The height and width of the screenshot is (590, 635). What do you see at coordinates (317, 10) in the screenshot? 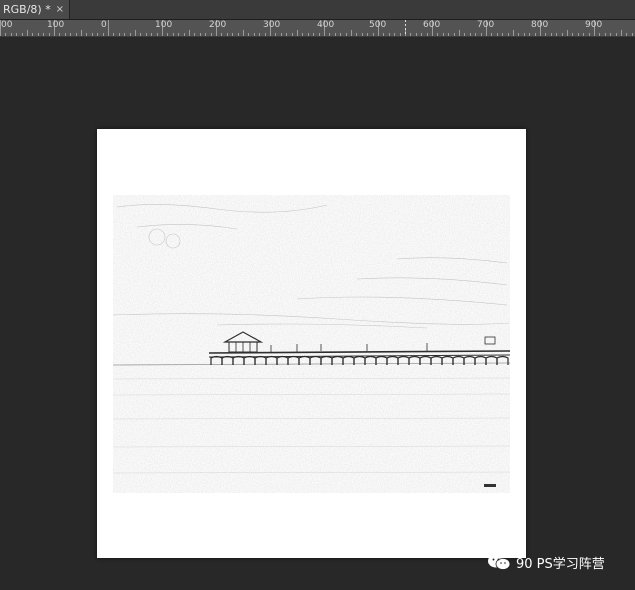
I see `document-tab-bar: RGB/8) * ×` at bounding box center [317, 10].